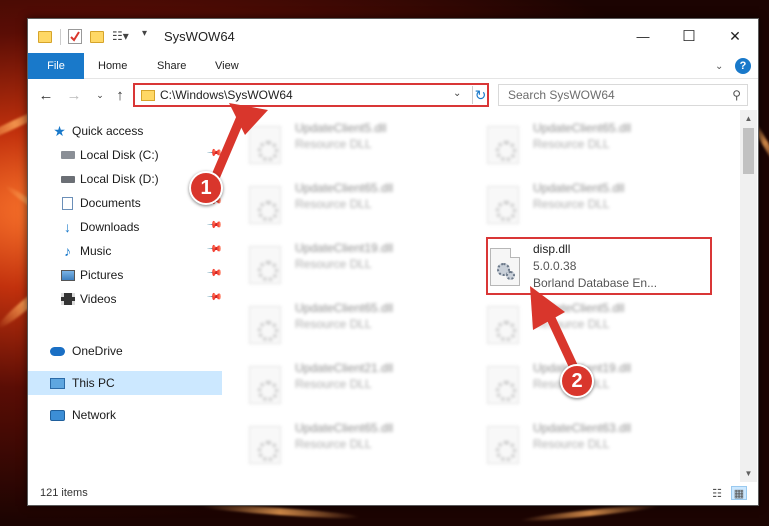 The image size is (769, 526). What do you see at coordinates (552, 249) in the screenshot?
I see `file-name: disp.dll` at bounding box center [552, 249].